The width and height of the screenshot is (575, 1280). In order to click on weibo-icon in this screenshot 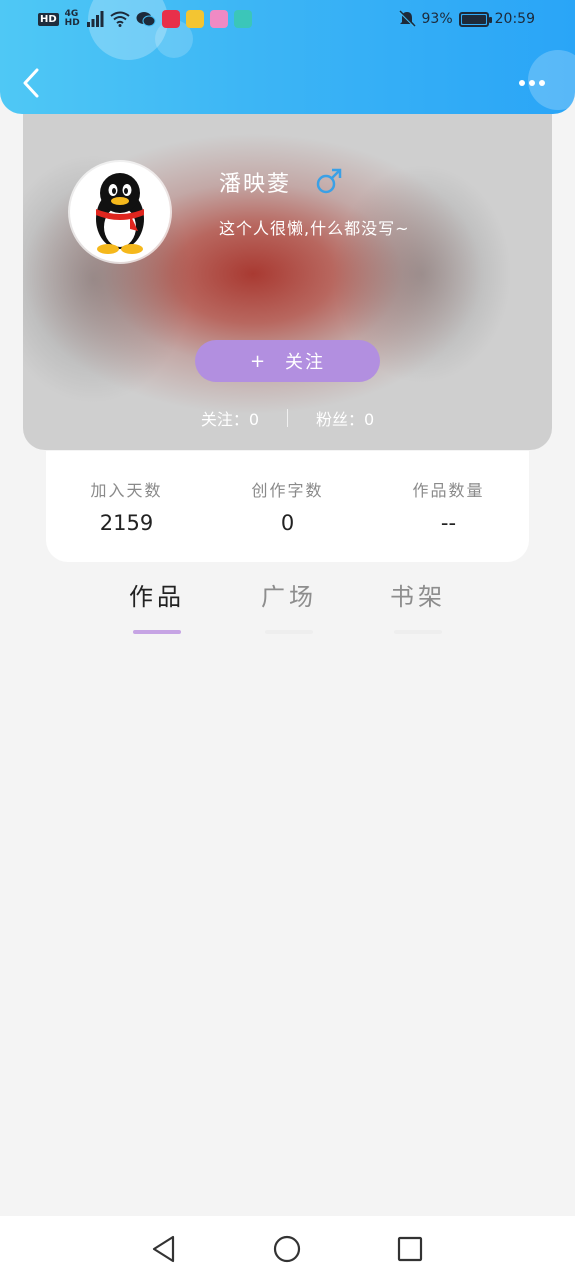, I will do `click(194, 19)`.